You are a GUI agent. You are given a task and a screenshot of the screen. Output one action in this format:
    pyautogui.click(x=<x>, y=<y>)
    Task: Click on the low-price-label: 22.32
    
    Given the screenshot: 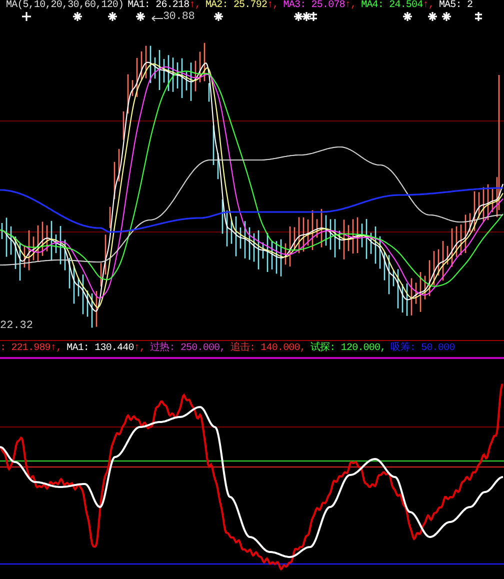 What is the action you would take?
    pyautogui.click(x=17, y=326)
    